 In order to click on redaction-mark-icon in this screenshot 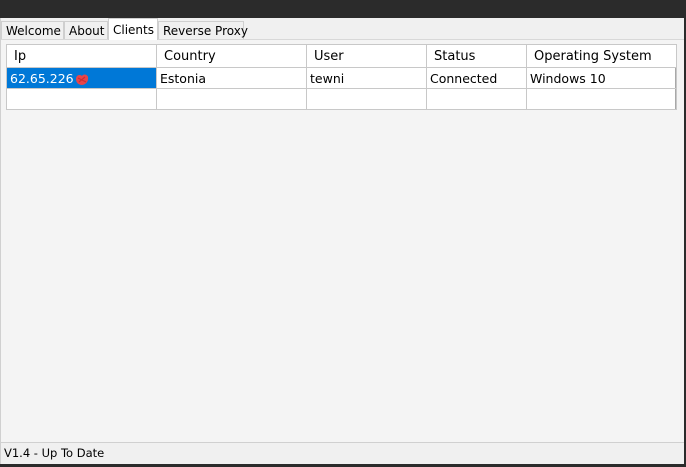, I will do `click(81, 79)`.